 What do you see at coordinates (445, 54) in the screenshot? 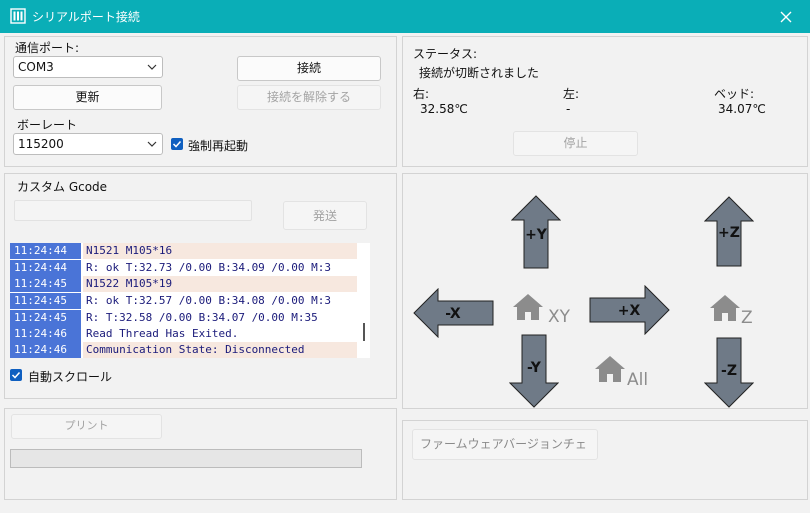
I see `status-label: ステータス:` at bounding box center [445, 54].